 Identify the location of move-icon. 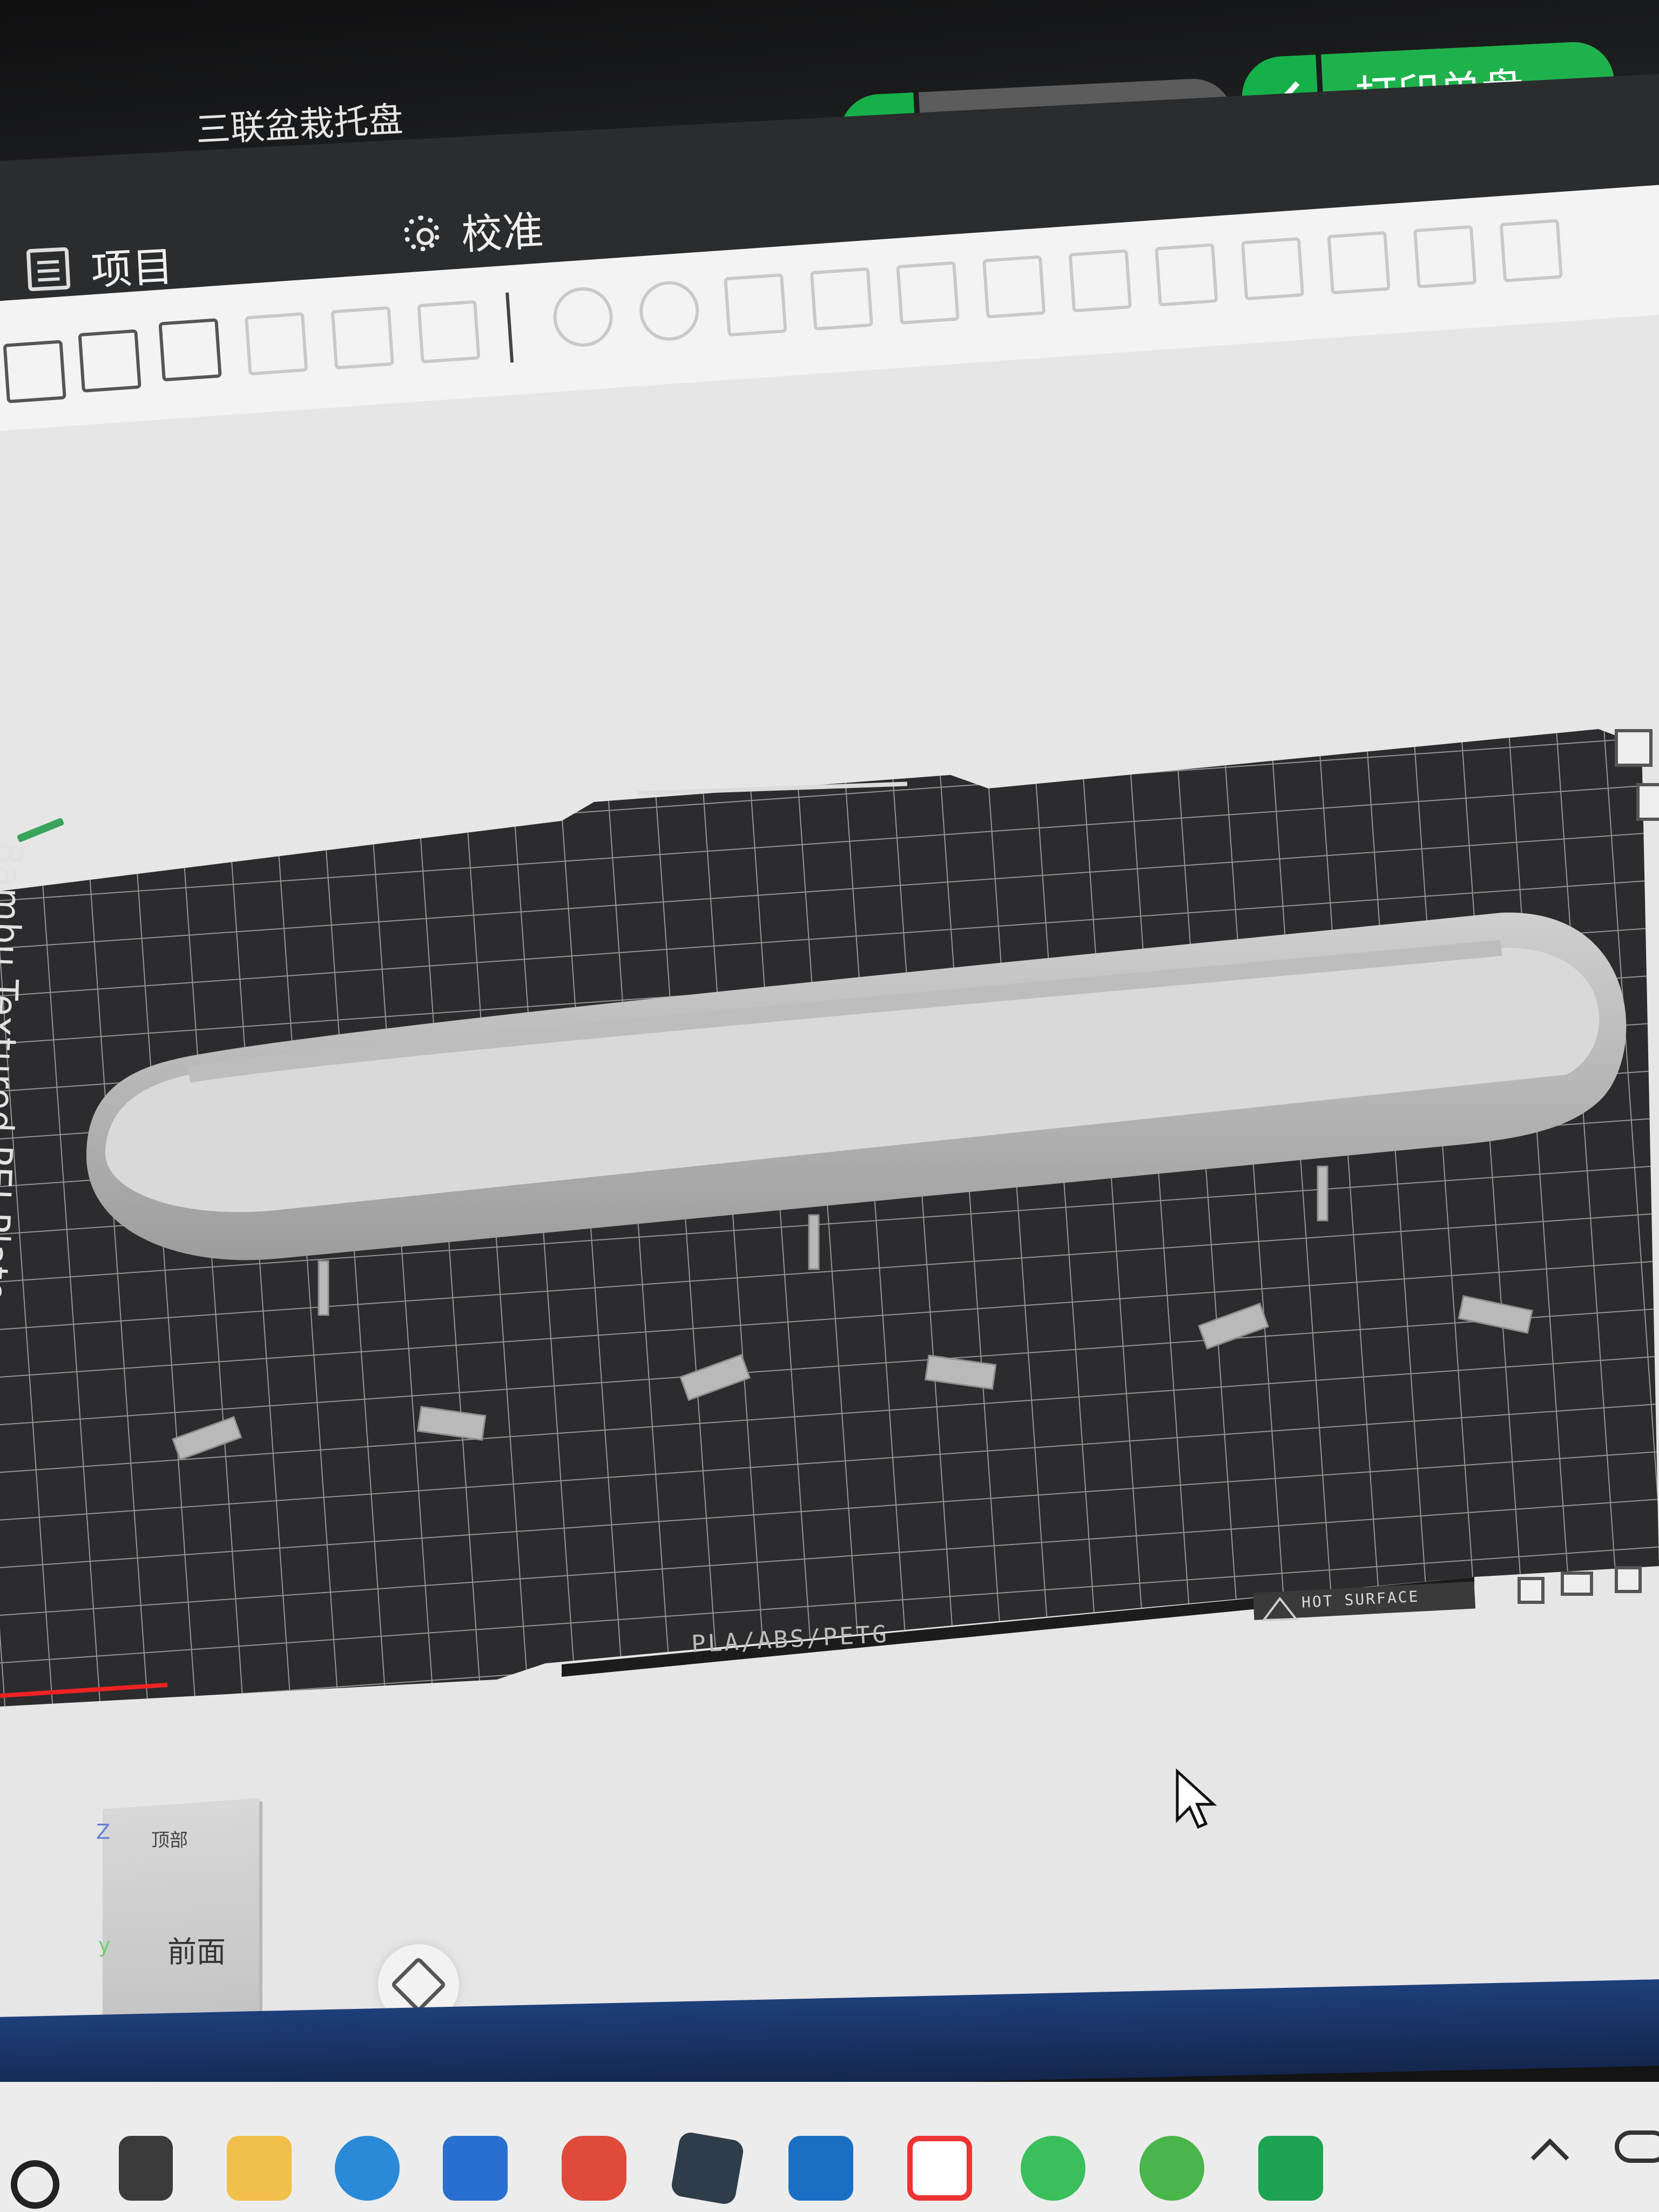
(583, 317).